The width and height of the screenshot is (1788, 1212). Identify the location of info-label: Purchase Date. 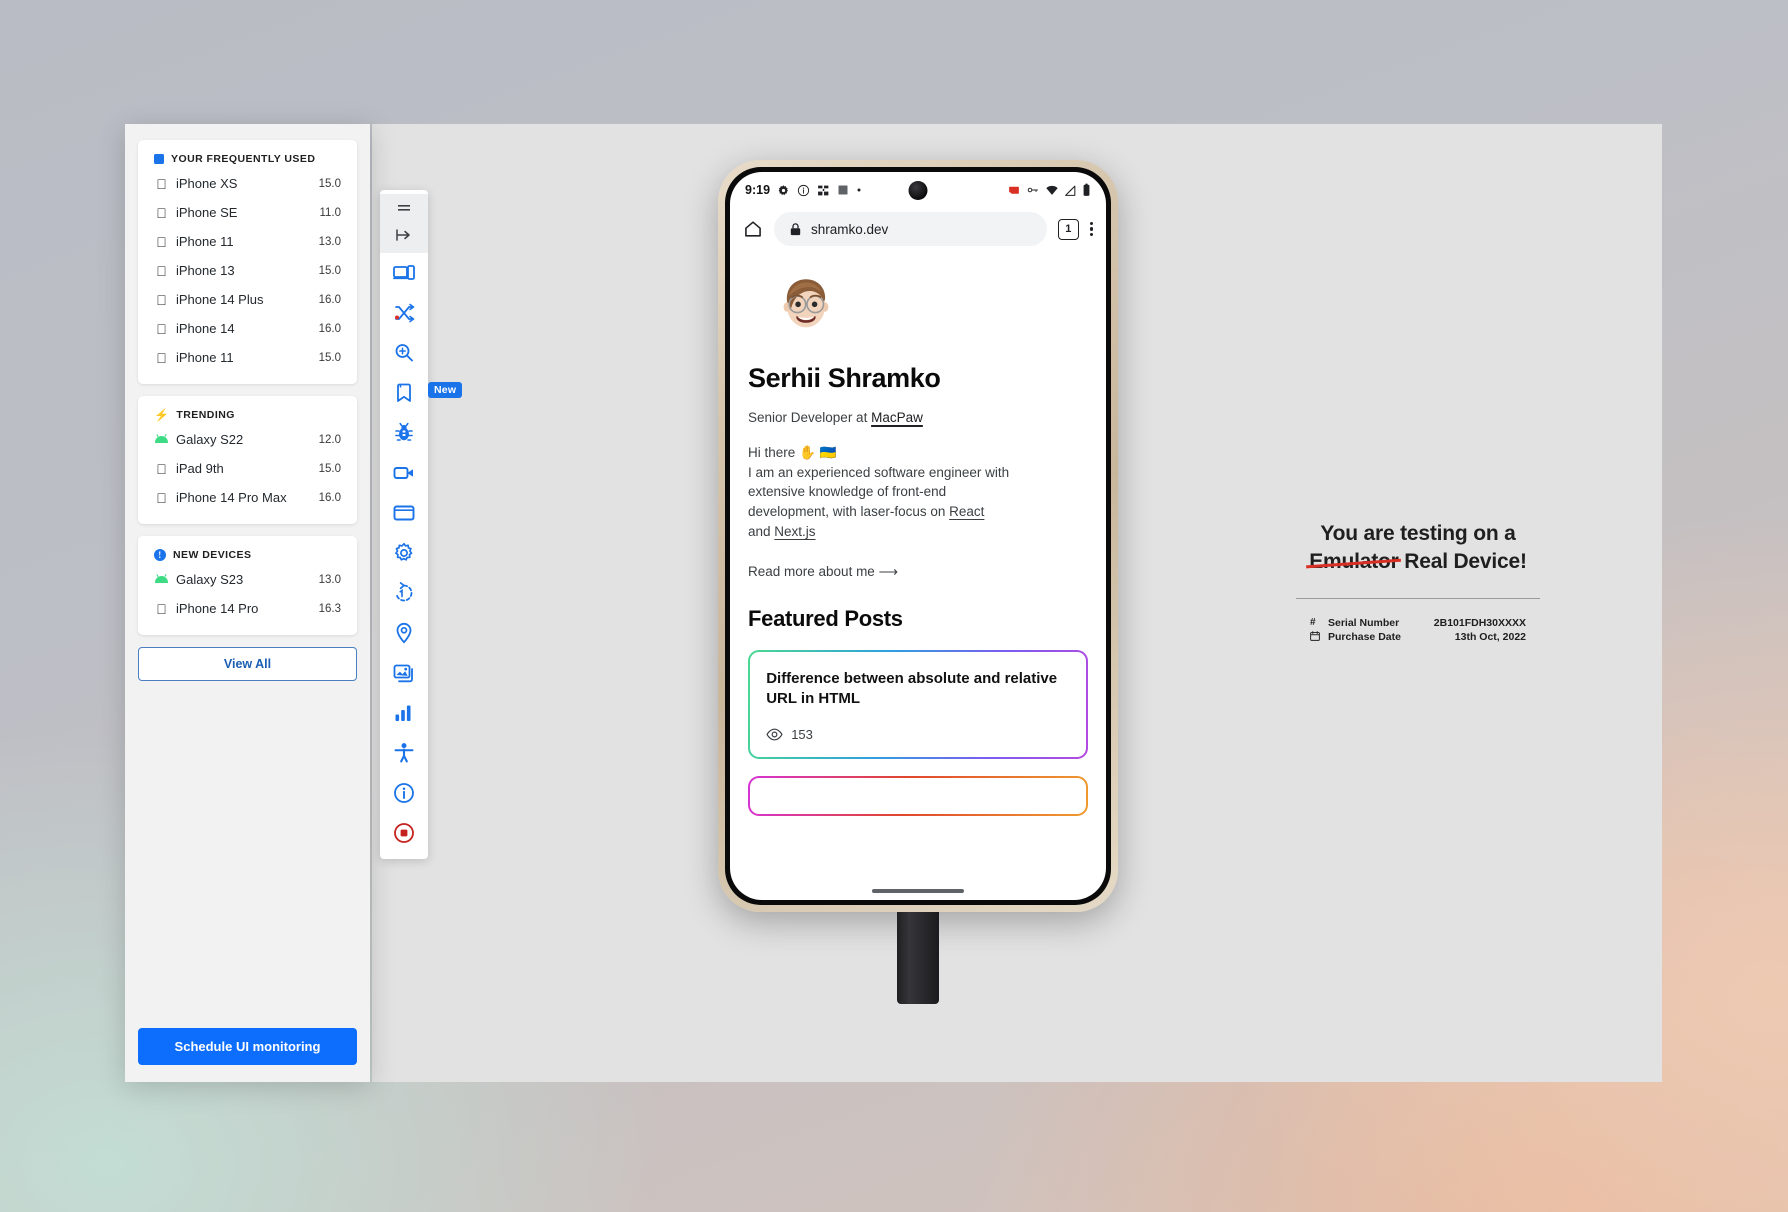
(1364, 637).